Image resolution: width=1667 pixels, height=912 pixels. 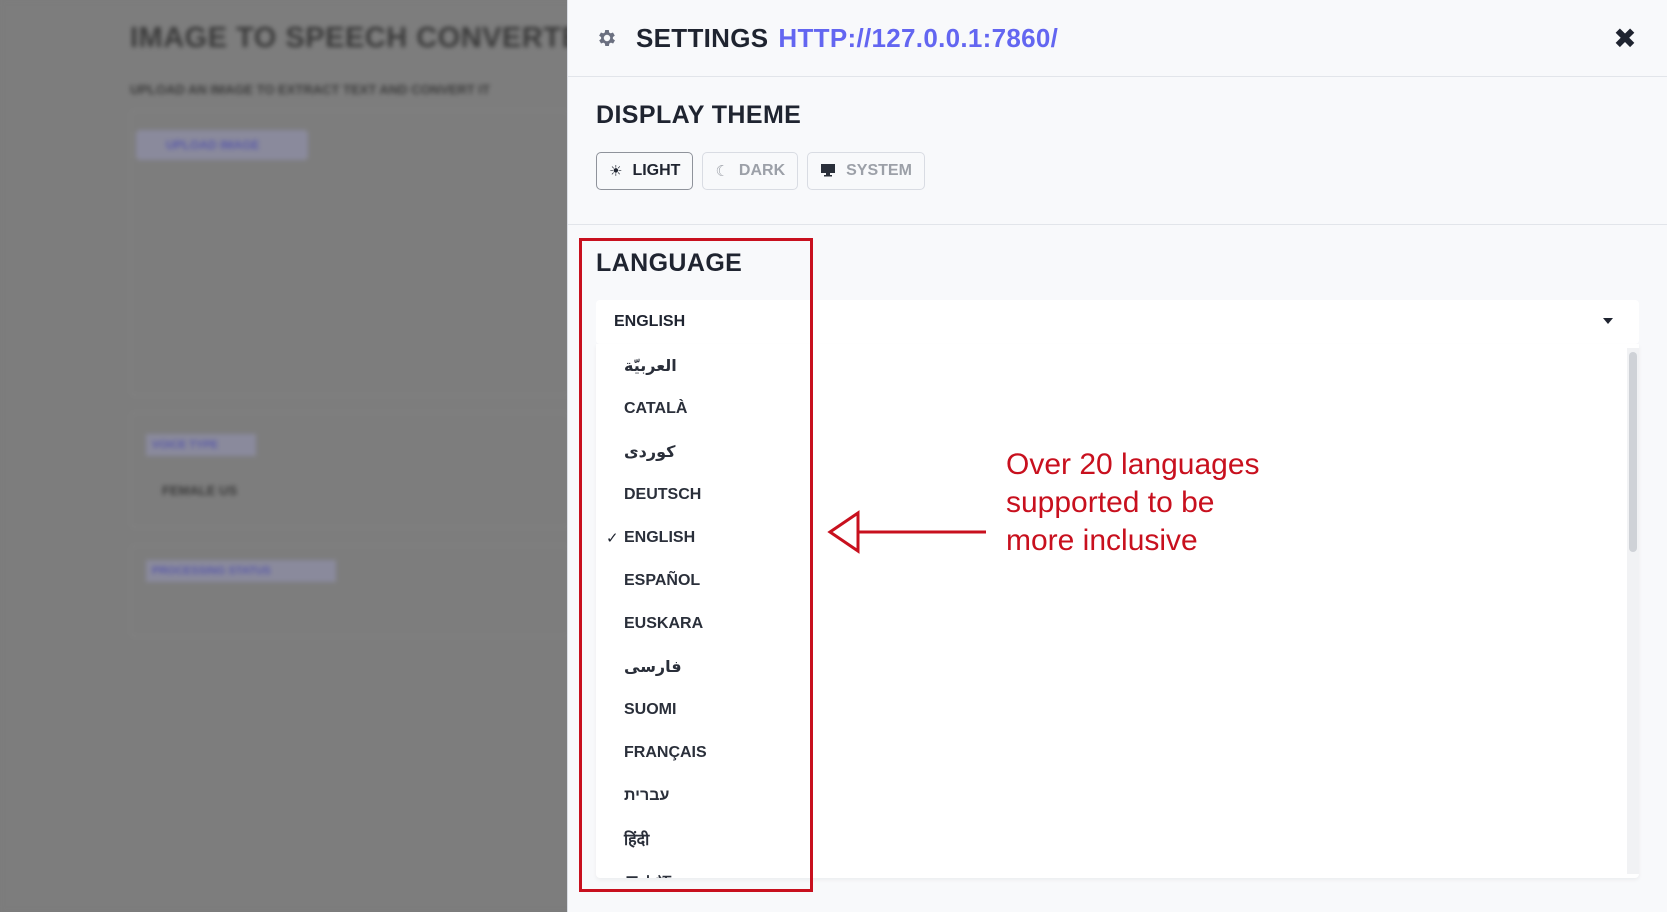 What do you see at coordinates (201, 445) in the screenshot?
I see `voice-type-label: VOICE TYPE` at bounding box center [201, 445].